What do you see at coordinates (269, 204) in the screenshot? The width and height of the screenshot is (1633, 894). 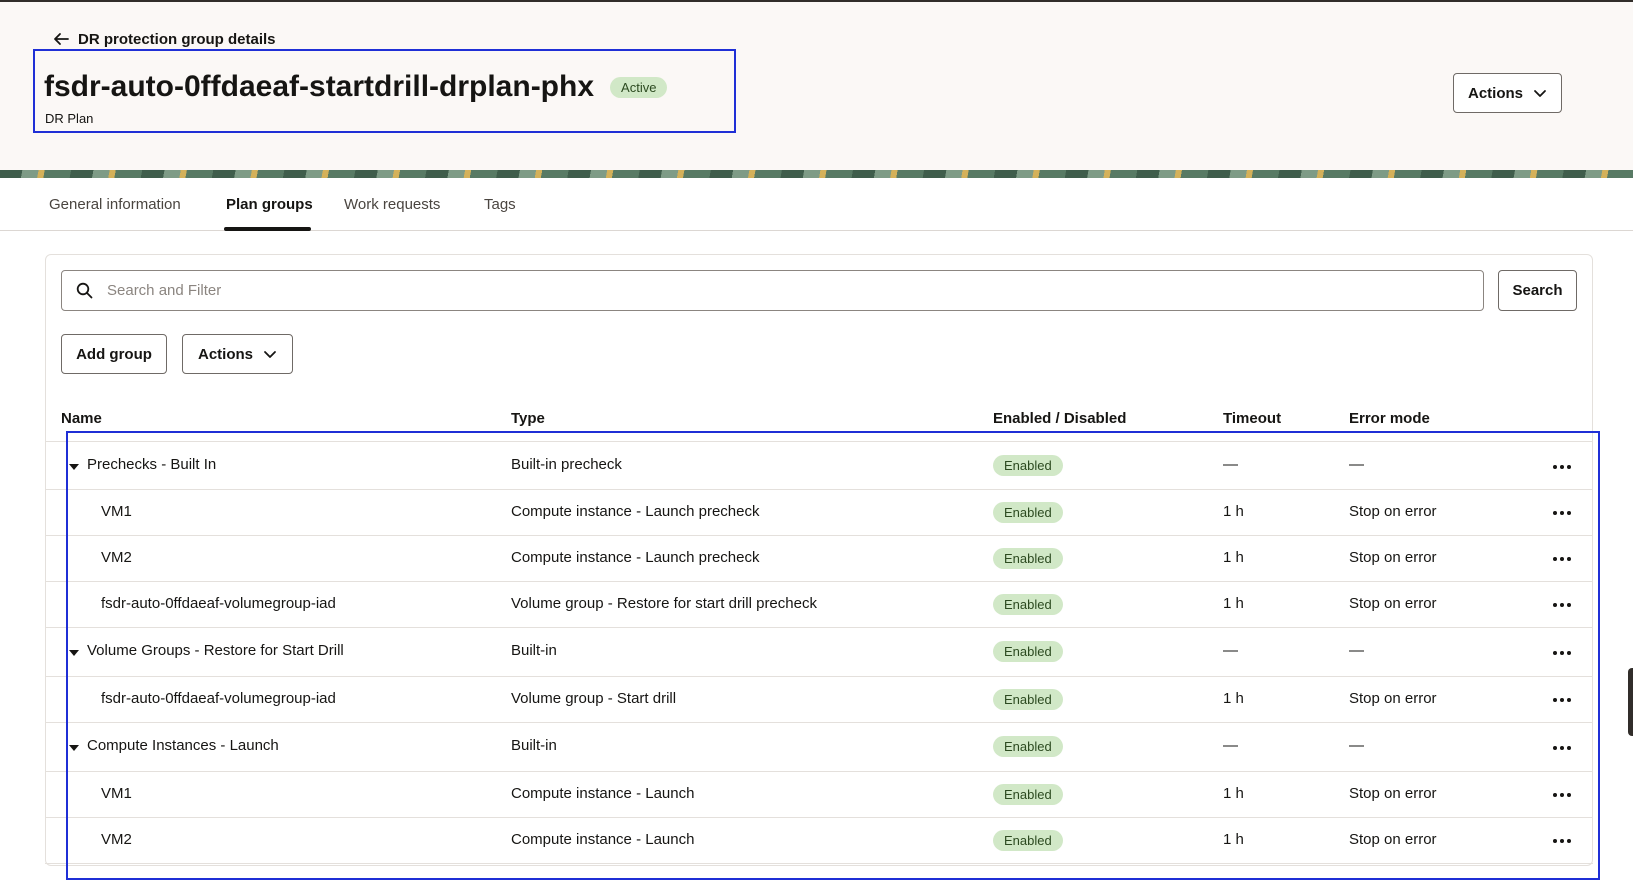 I see `tab-plan-groups: Plan groups` at bounding box center [269, 204].